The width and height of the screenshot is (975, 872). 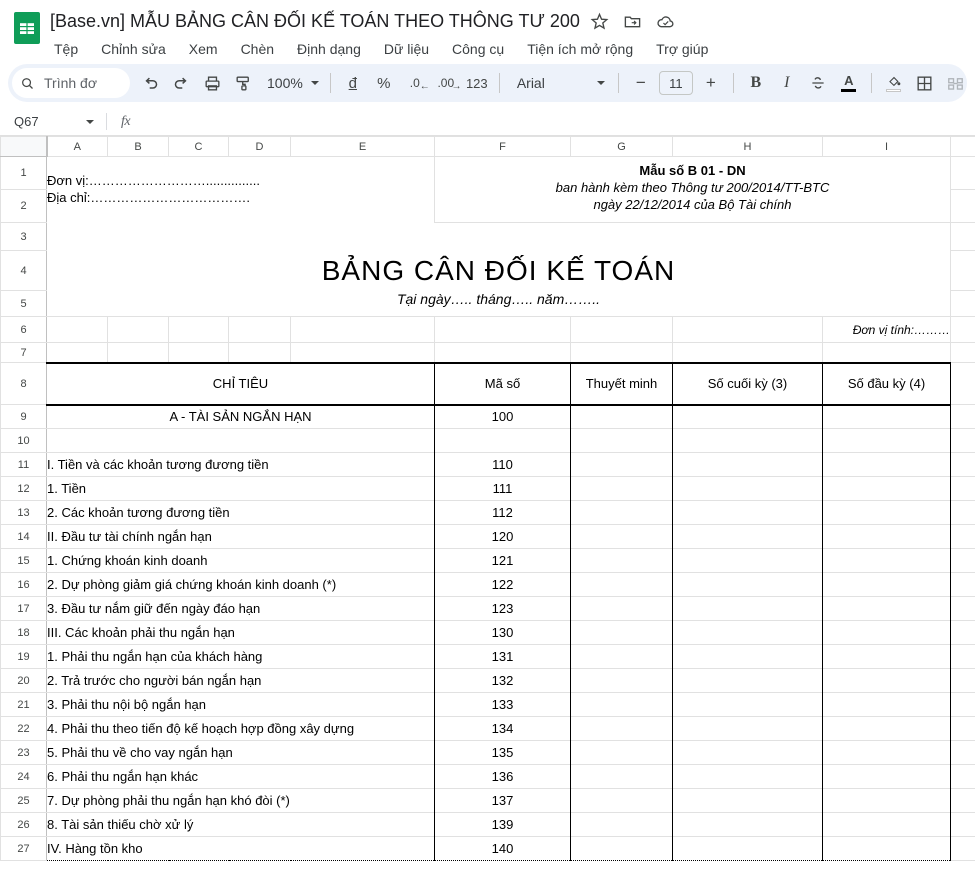 What do you see at coordinates (198, 352) in the screenshot?
I see `cell-c7` at bounding box center [198, 352].